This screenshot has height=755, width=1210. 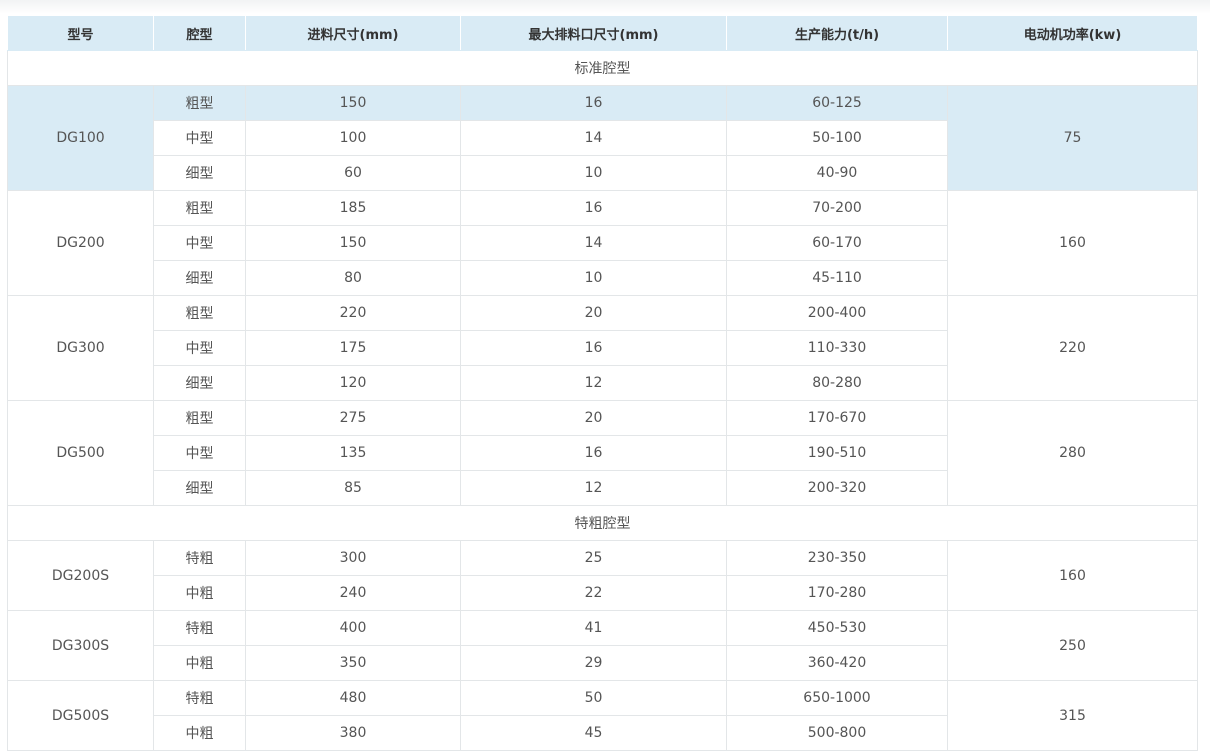 I want to click on model-cell: DG500, so click(x=80, y=453).